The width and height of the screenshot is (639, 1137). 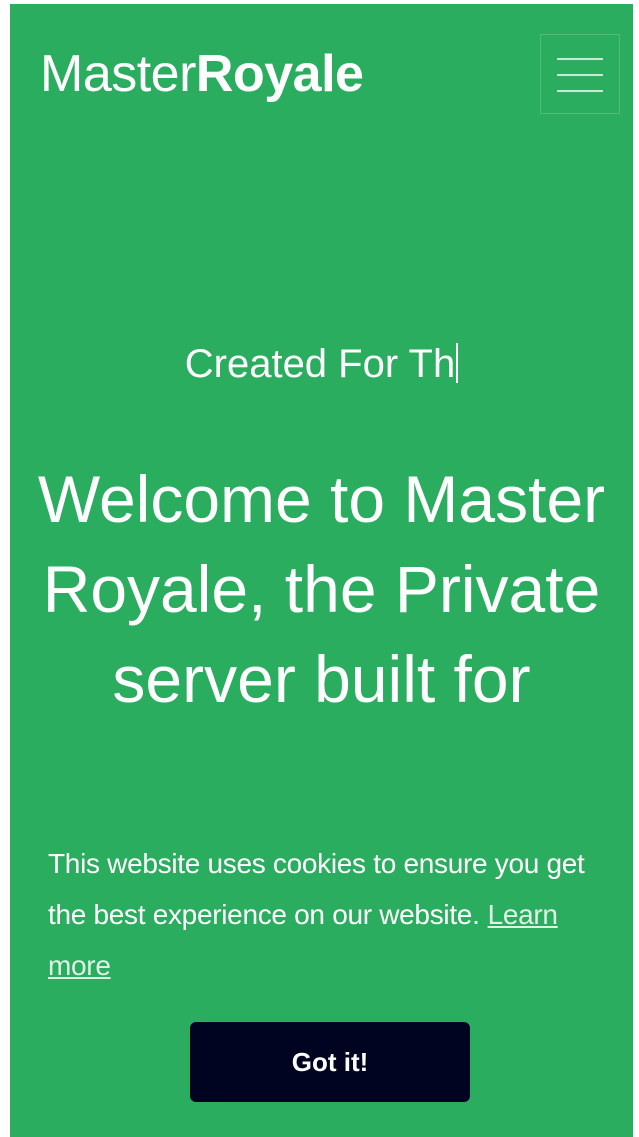 What do you see at coordinates (118, 74) in the screenshot?
I see `brand-text-regular: Master` at bounding box center [118, 74].